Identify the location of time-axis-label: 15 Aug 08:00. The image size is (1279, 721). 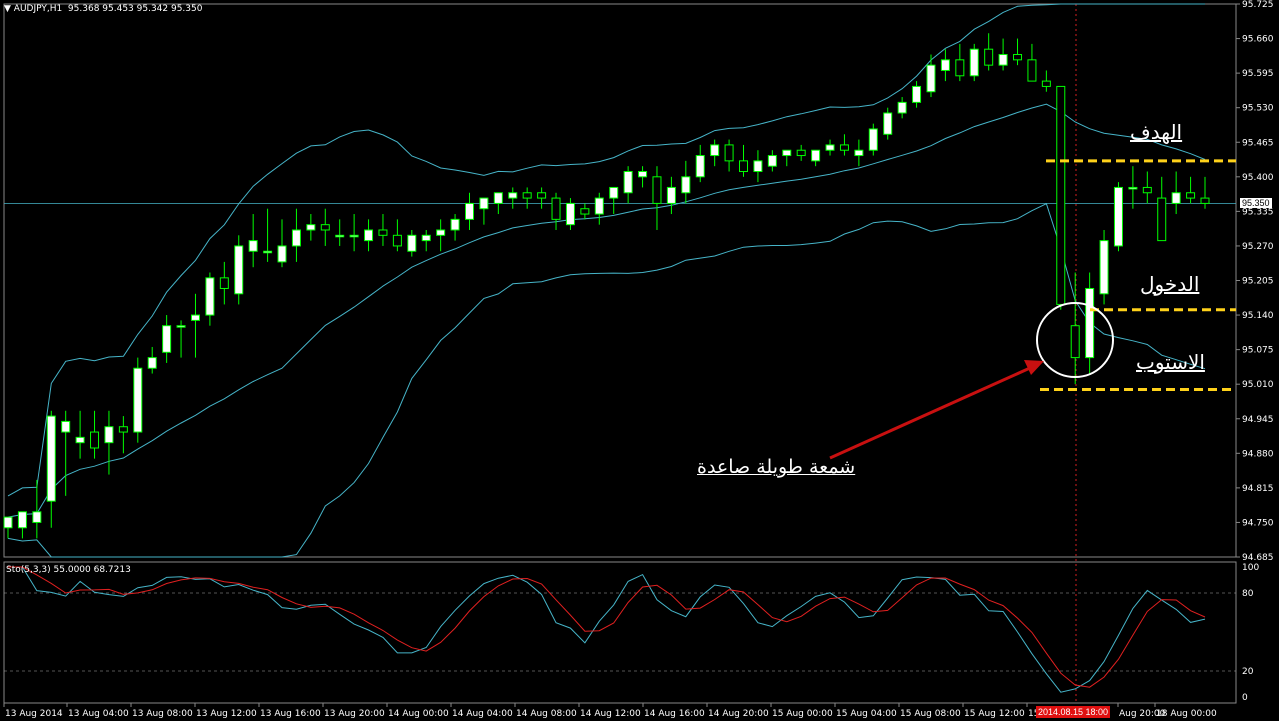
(930, 714).